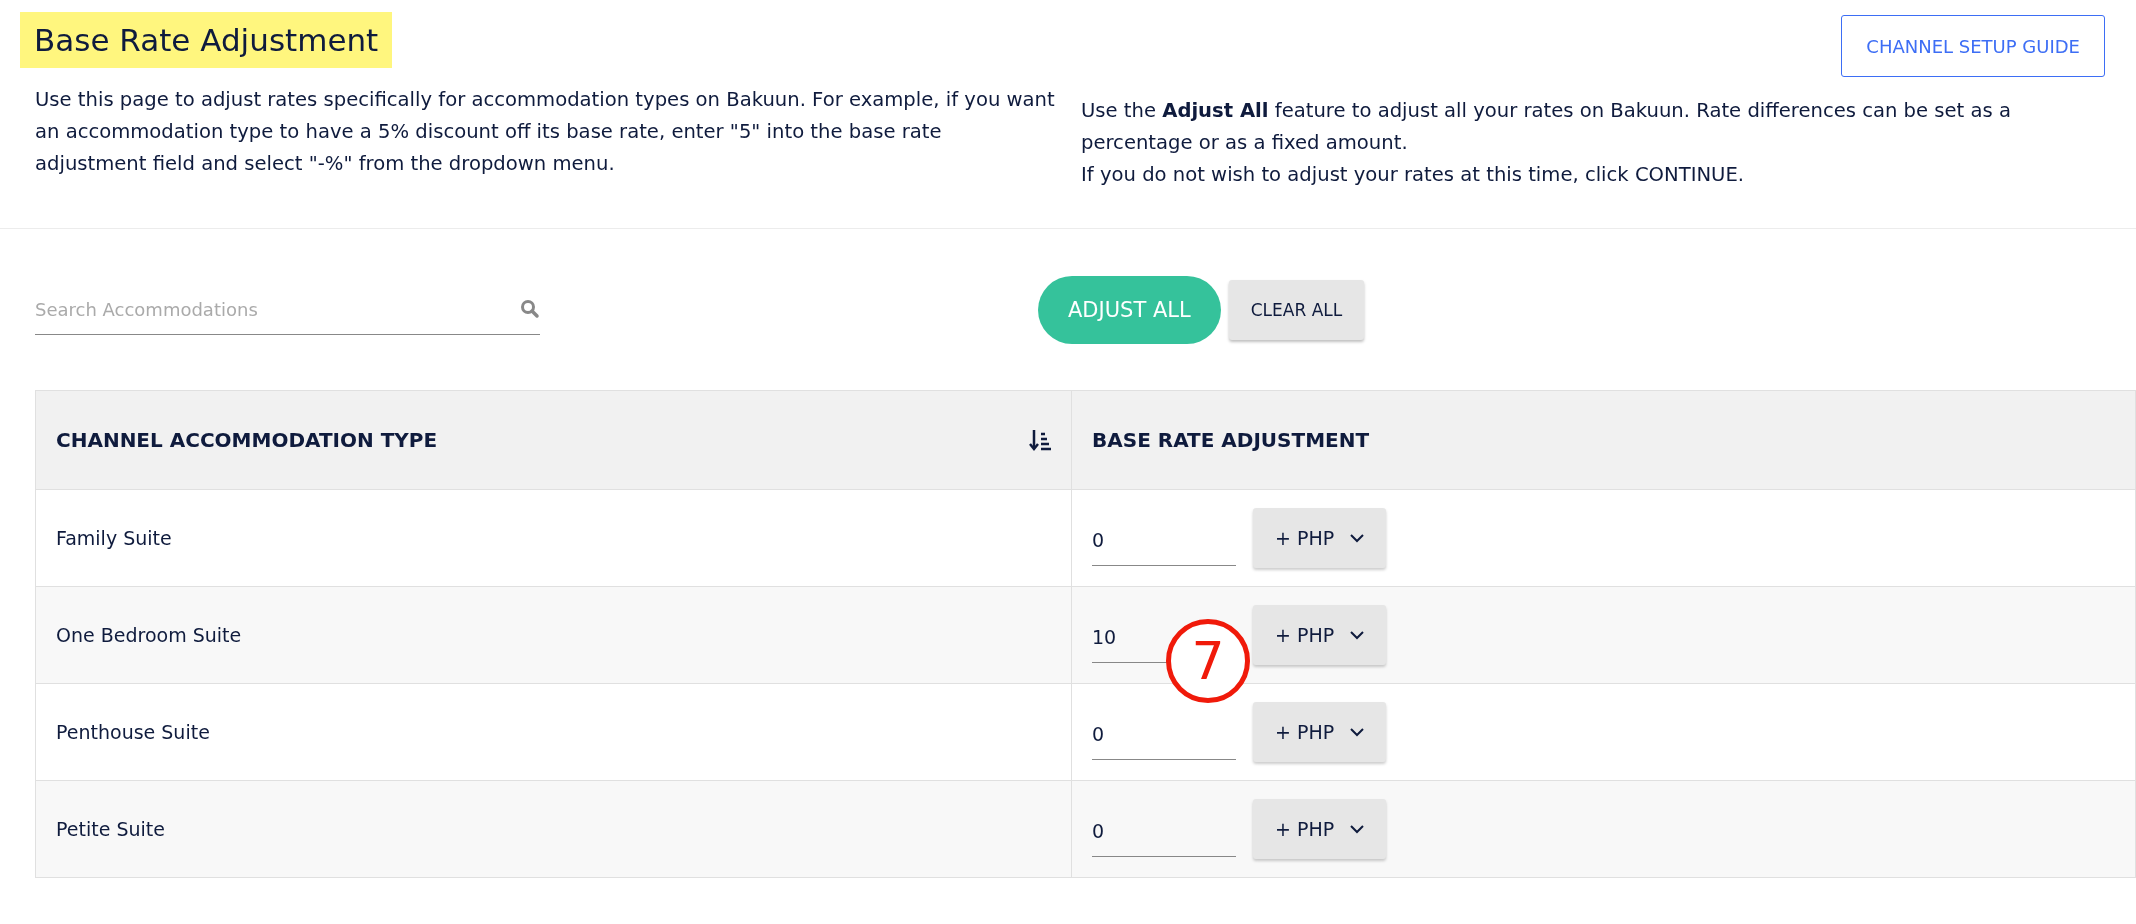 The image size is (2136, 924). What do you see at coordinates (545, 132) in the screenshot?
I see `intro-text: Use this page to adjust rates specifically for accommodation types on Bakuun. For example, if you want an accommodation type to have a 5% discount off its base rate, enter "5" into the base rate adjustment field and select "-%" from the dropdown menu.` at bounding box center [545, 132].